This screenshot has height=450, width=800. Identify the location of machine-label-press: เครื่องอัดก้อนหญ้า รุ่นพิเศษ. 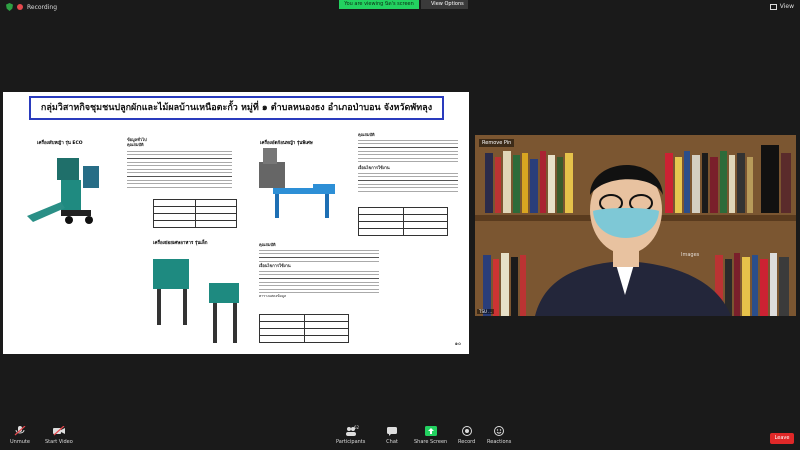
(286, 143).